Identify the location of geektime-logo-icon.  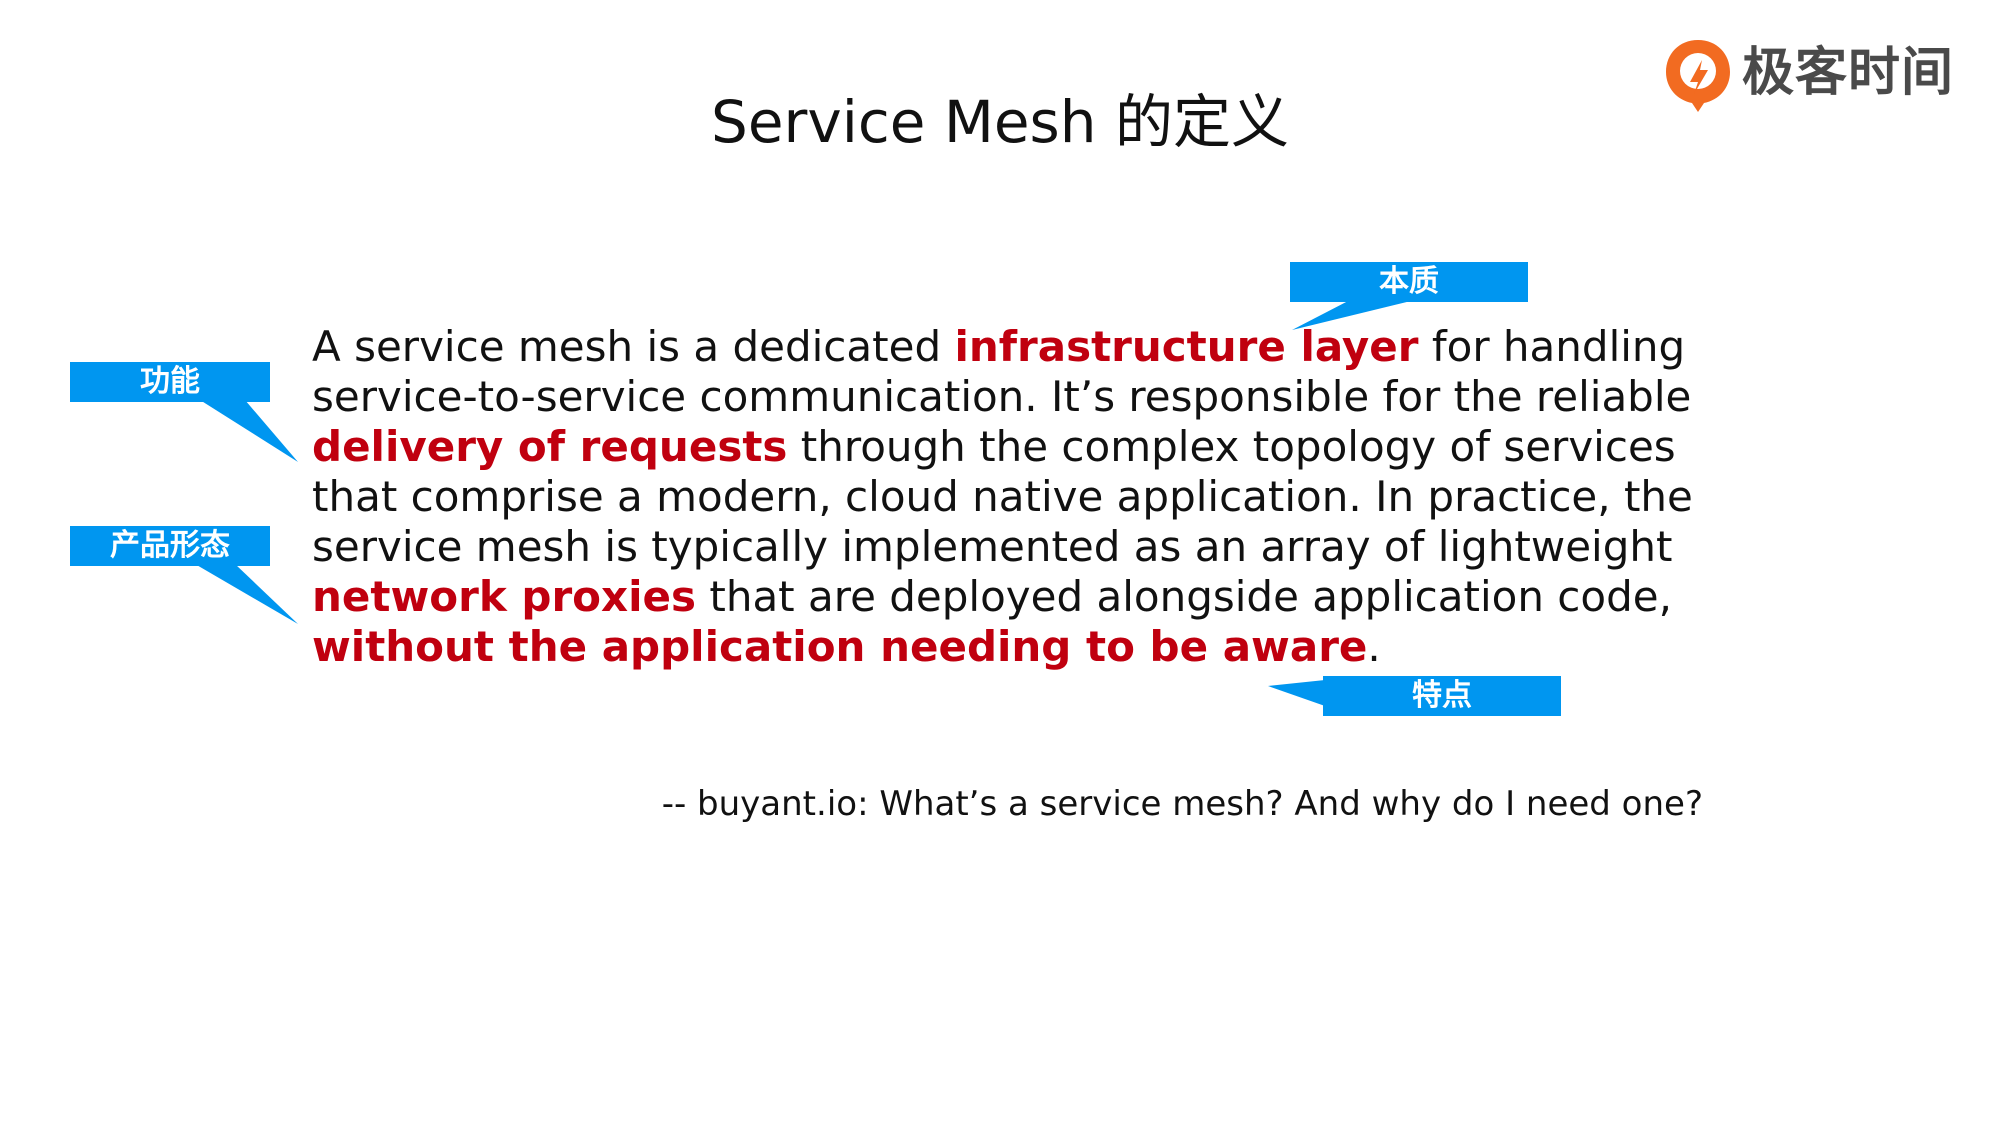
(1698, 76).